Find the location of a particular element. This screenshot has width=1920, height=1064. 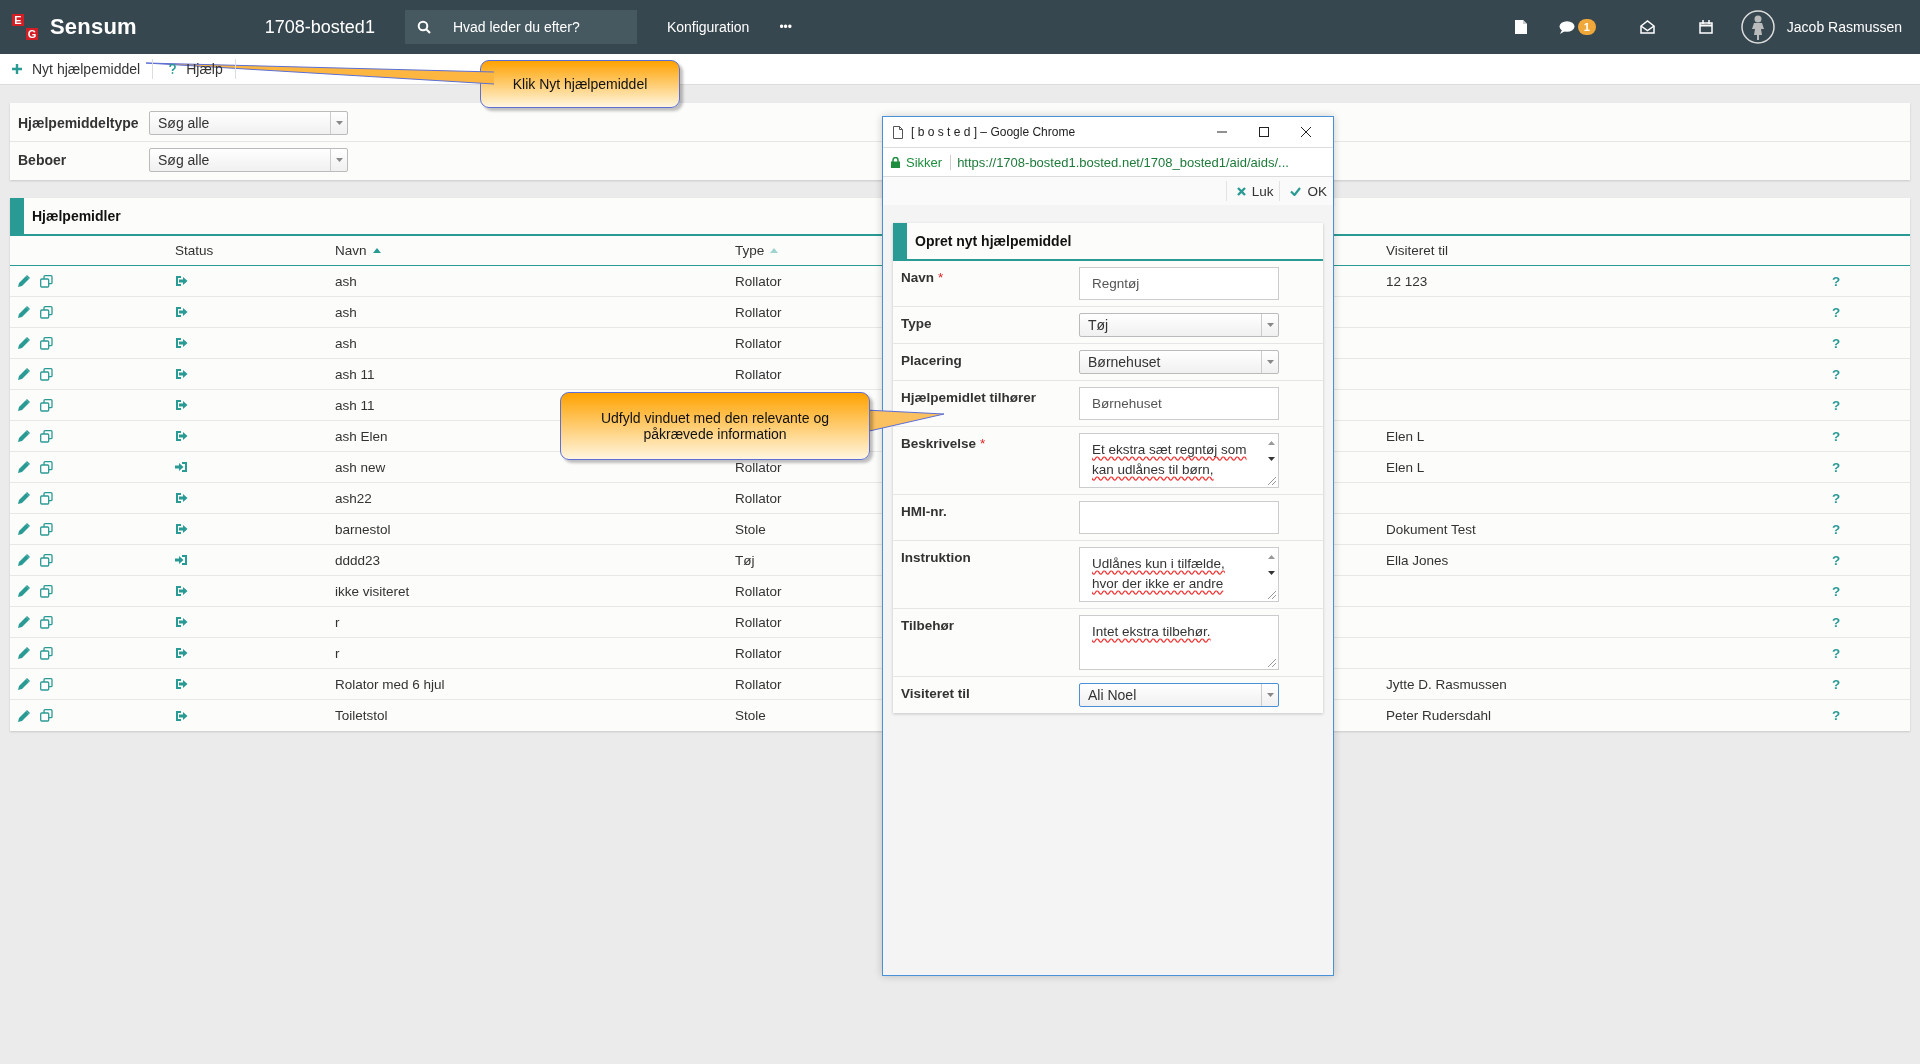

dropdown: Tøj is located at coordinates (1179, 325).